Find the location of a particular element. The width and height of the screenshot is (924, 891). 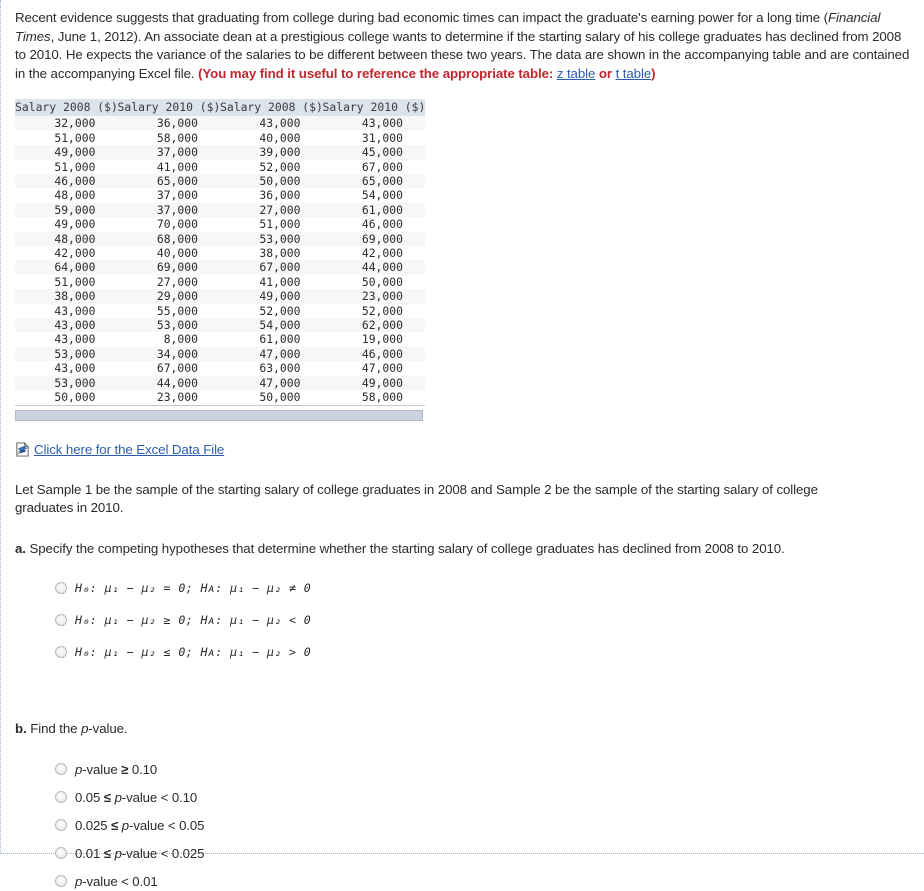

table-row: 51,000 58,000 40,000 31,000 is located at coordinates (220, 138).